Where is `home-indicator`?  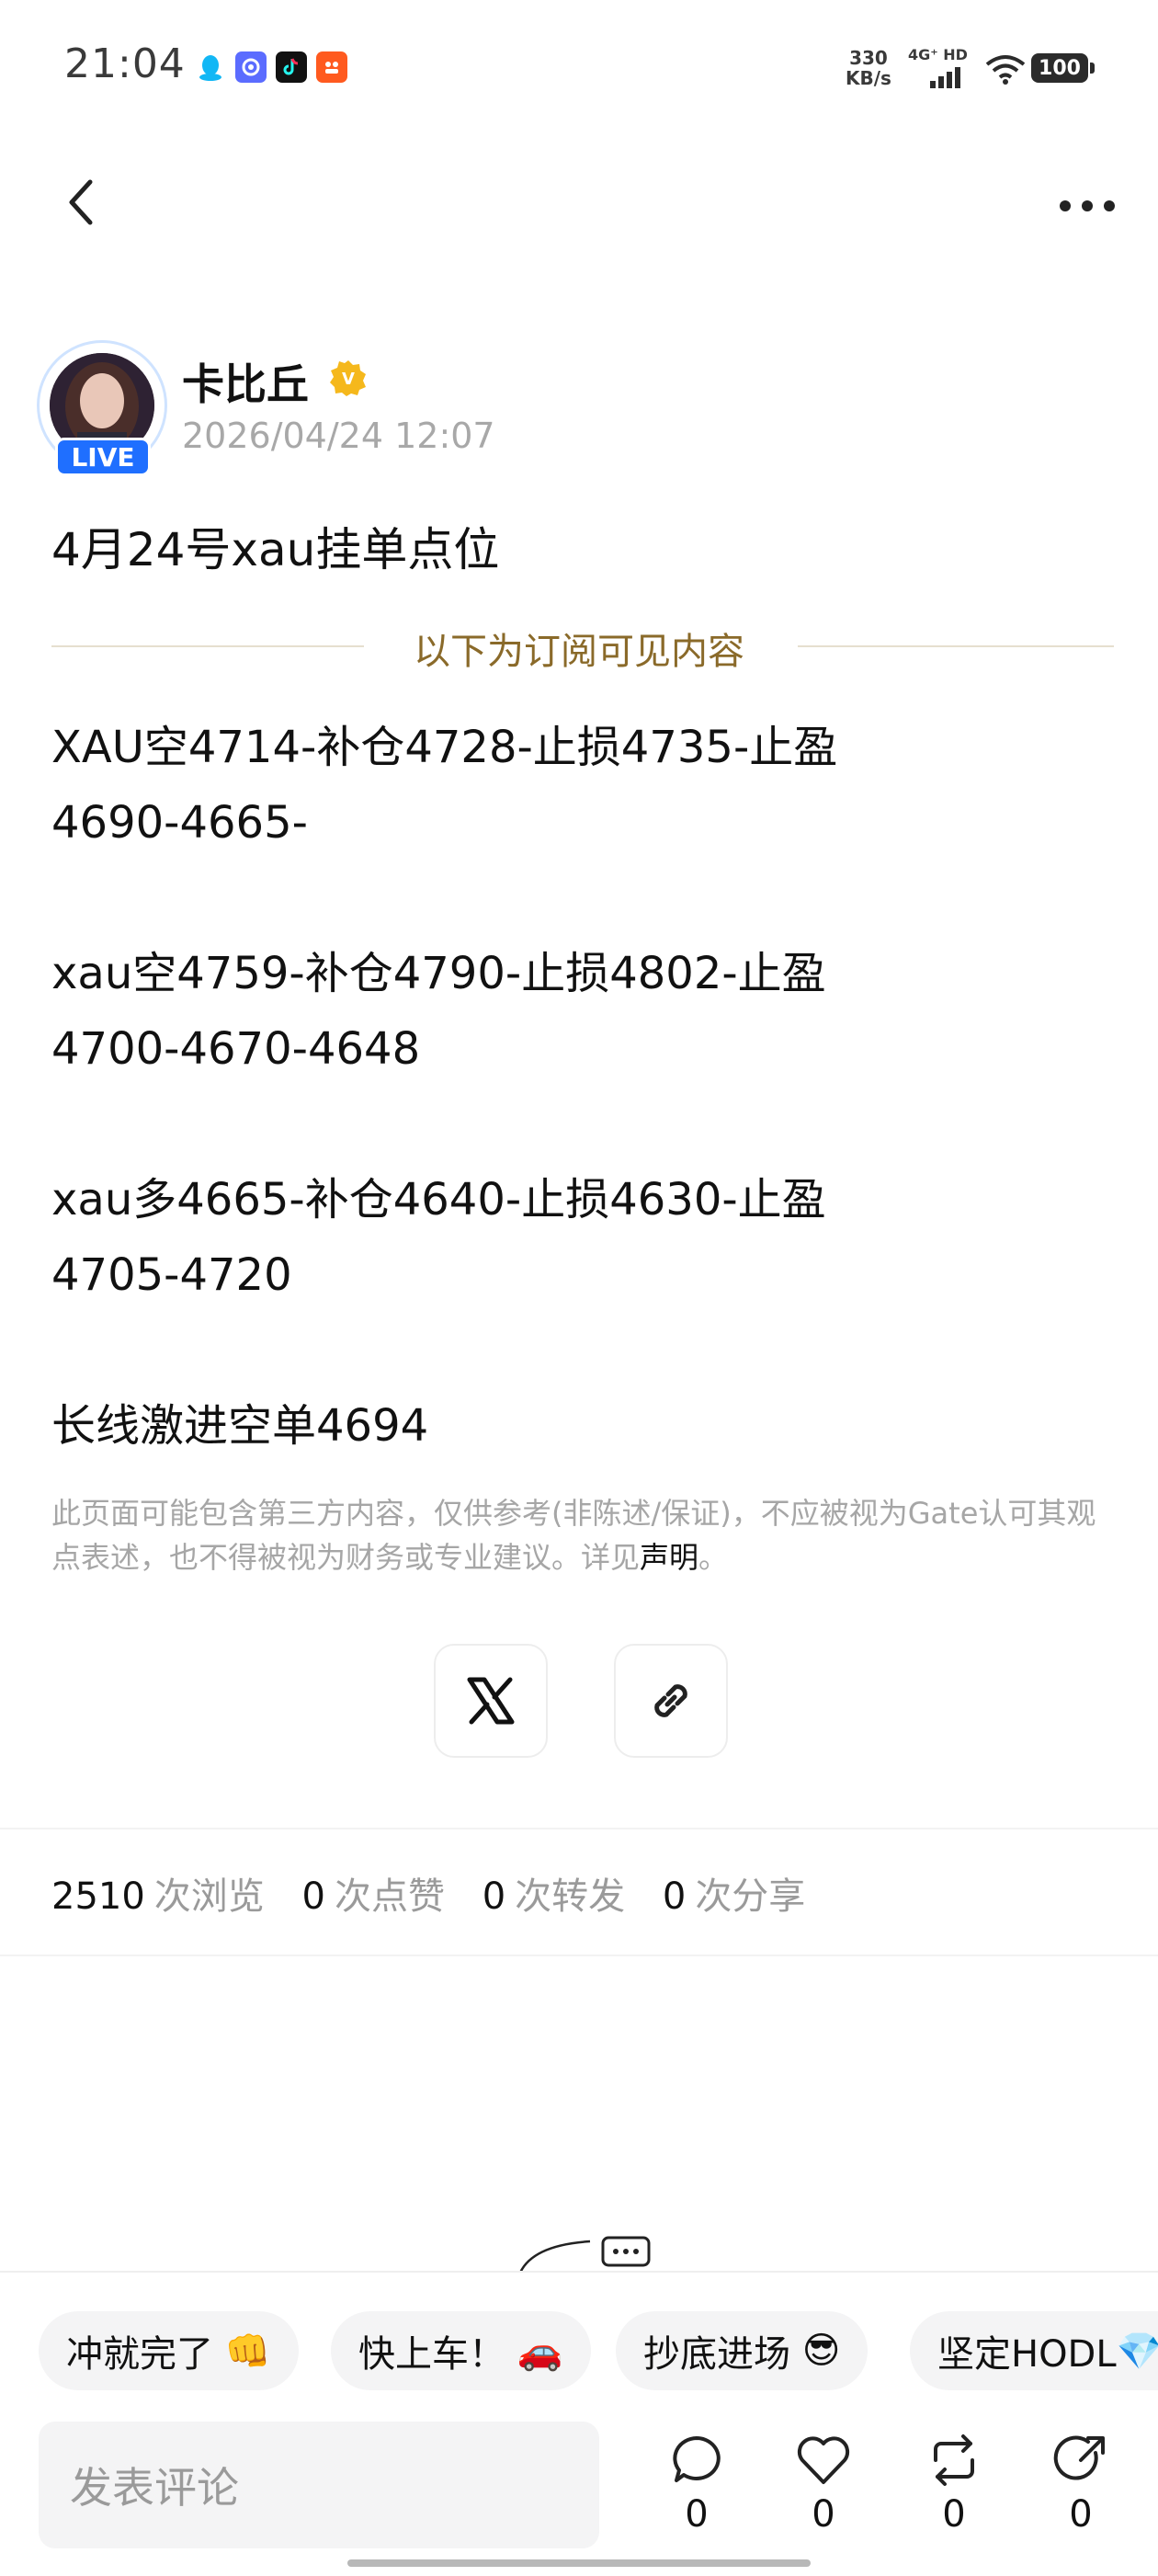 home-indicator is located at coordinates (579, 2563).